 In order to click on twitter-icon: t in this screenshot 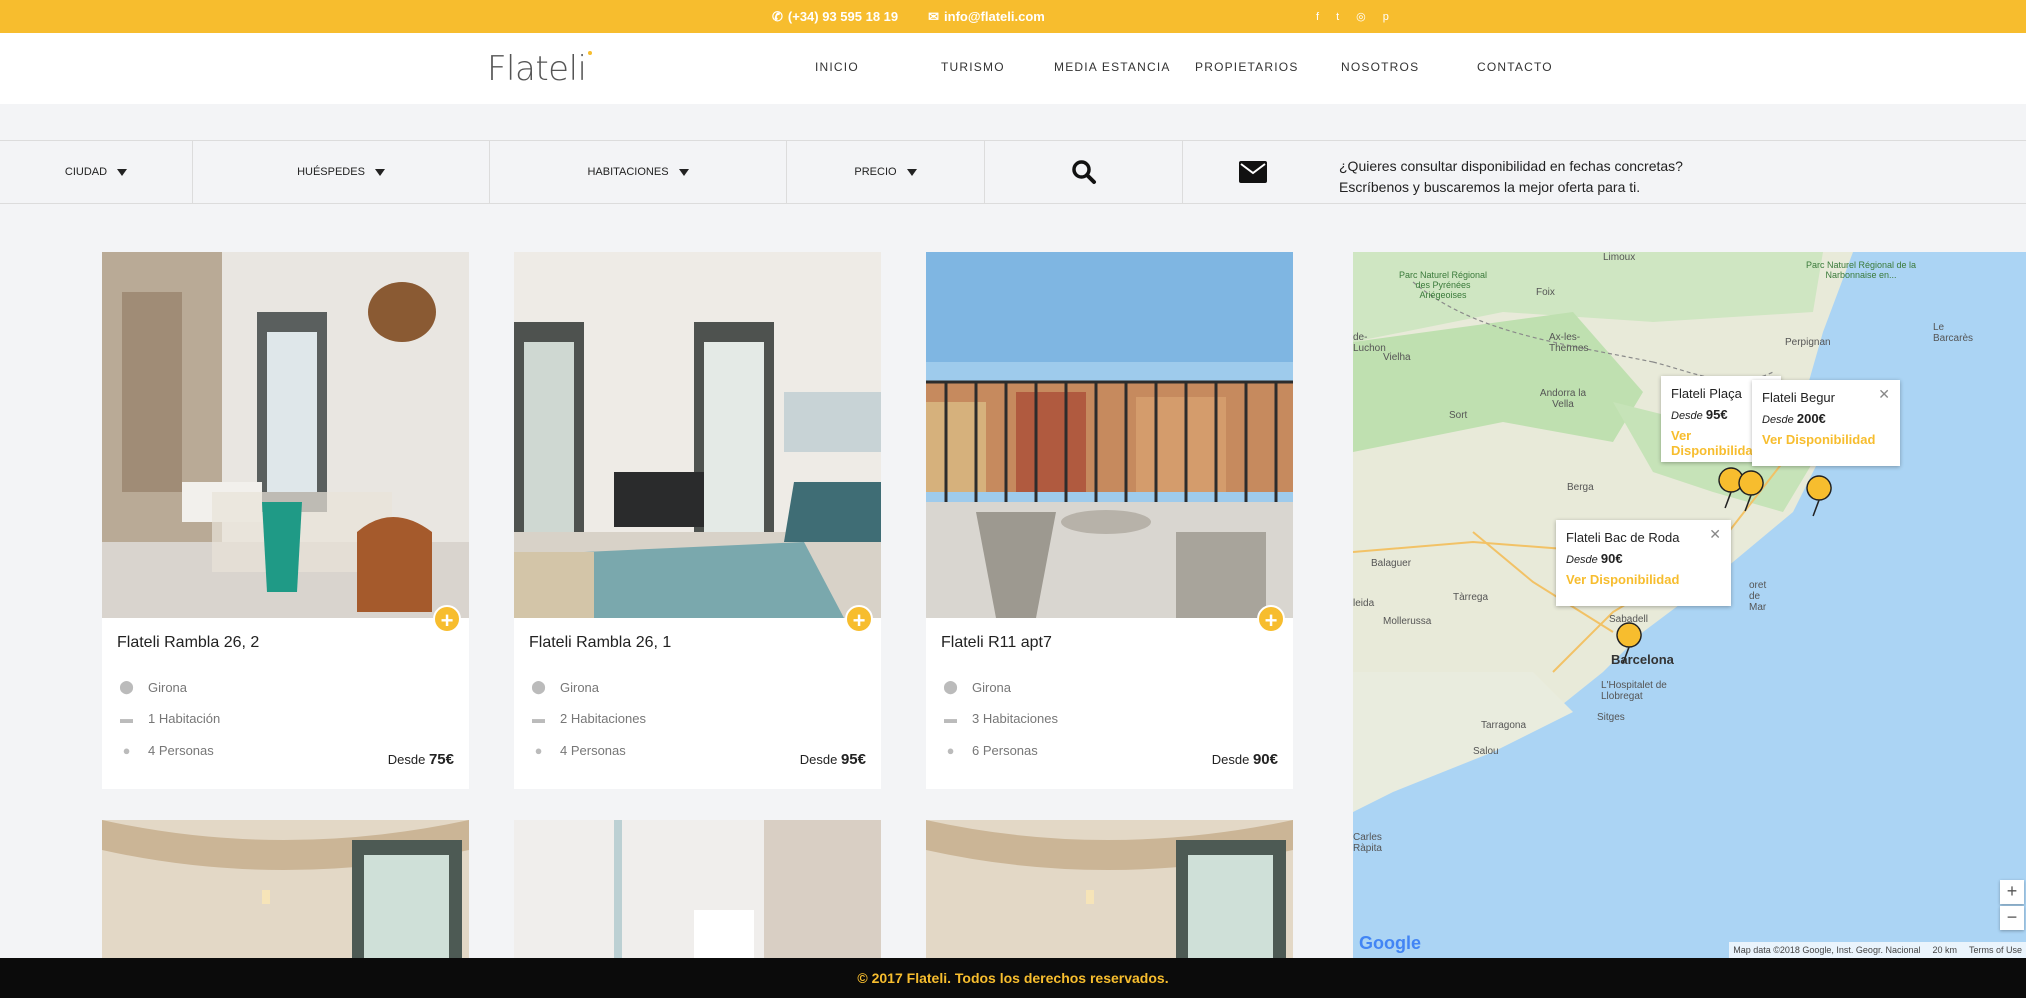, I will do `click(1337, 17)`.